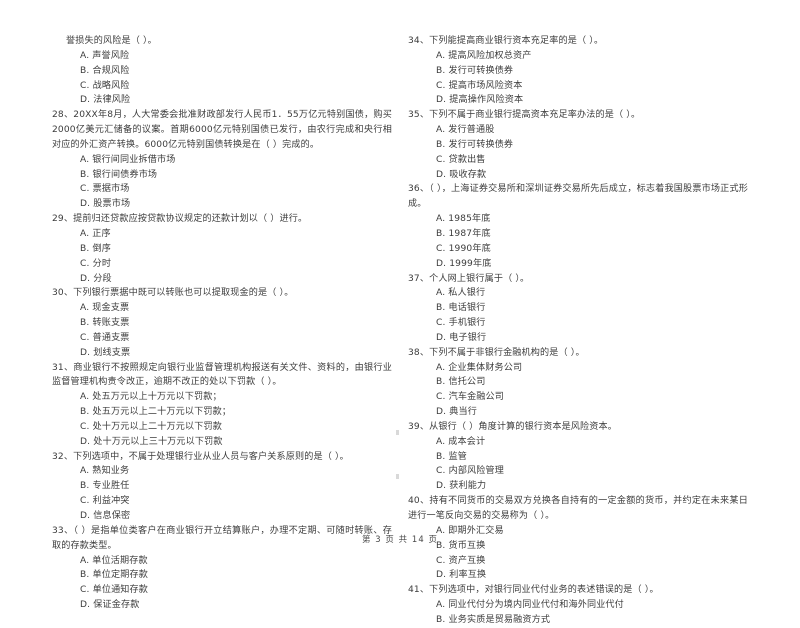  I want to click on question-option: D. 吸收存款, so click(461, 174).